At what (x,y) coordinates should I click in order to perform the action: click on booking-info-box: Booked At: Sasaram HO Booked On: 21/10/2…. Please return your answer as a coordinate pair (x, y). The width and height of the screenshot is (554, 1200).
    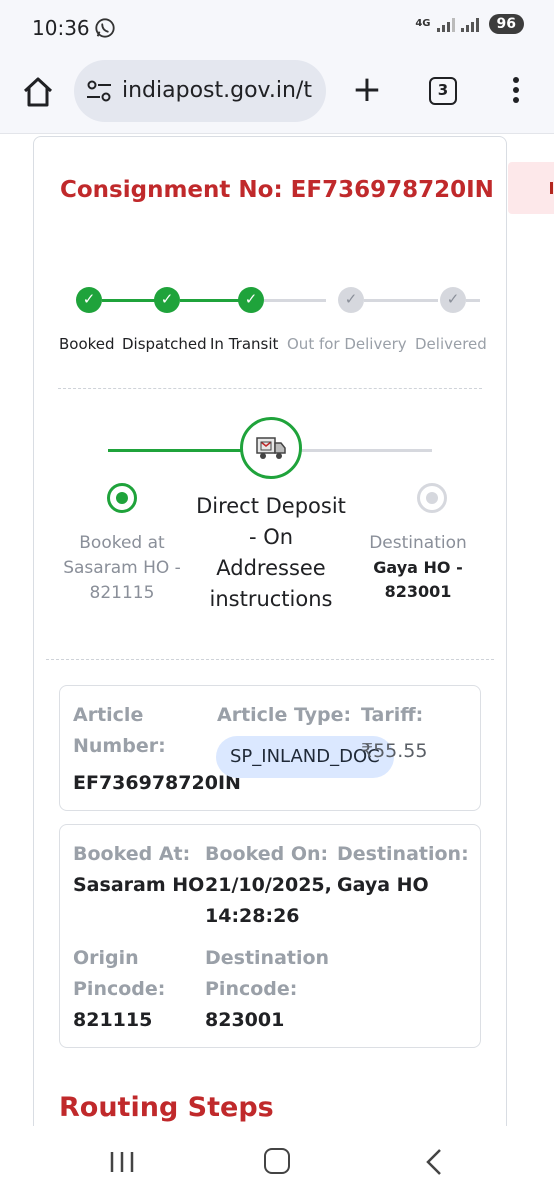
    Looking at the image, I should click on (270, 936).